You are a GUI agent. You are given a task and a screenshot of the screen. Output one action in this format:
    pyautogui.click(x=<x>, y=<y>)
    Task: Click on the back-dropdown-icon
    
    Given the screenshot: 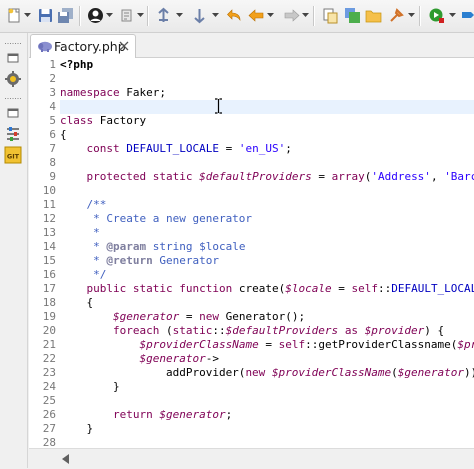 What is the action you would take?
    pyautogui.click(x=270, y=15)
    